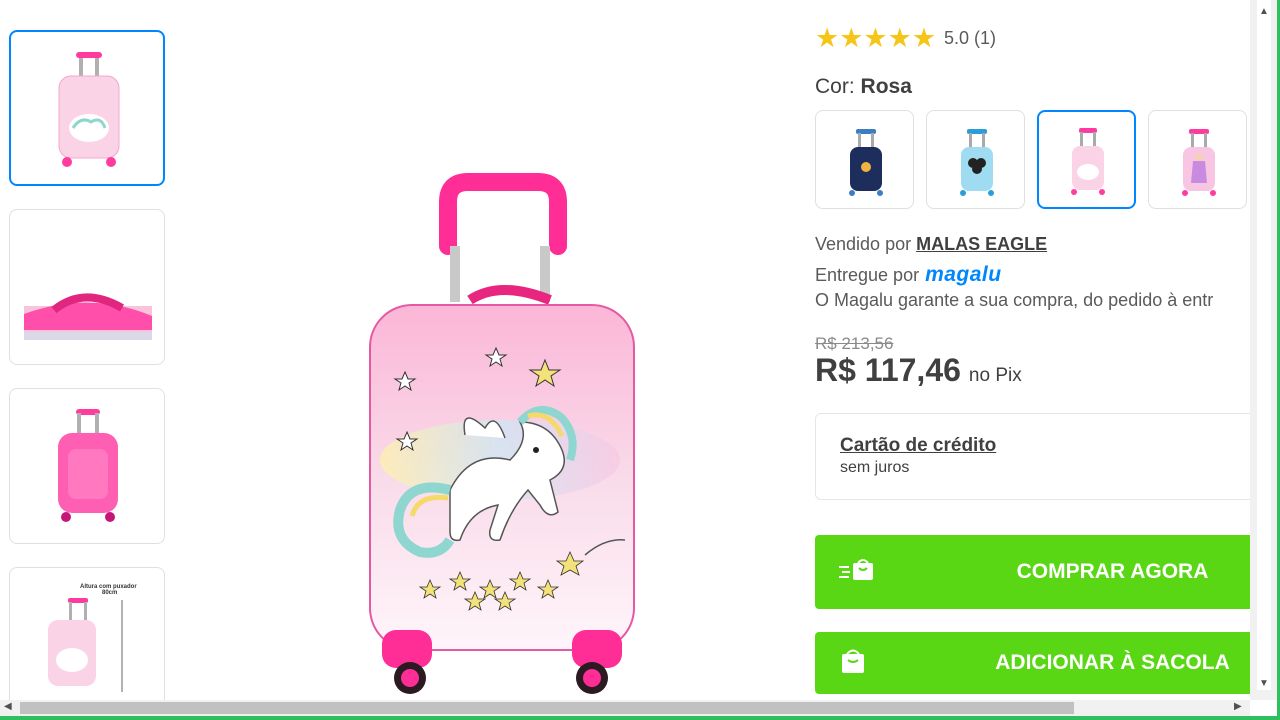 This screenshot has height=720, width=1280. I want to click on vertical-scroll-thumb, so click(1264, 345).